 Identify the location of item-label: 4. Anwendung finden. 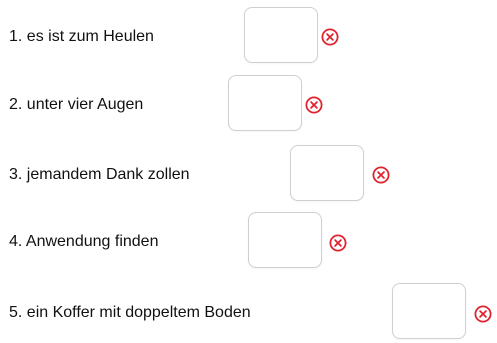
(84, 241).